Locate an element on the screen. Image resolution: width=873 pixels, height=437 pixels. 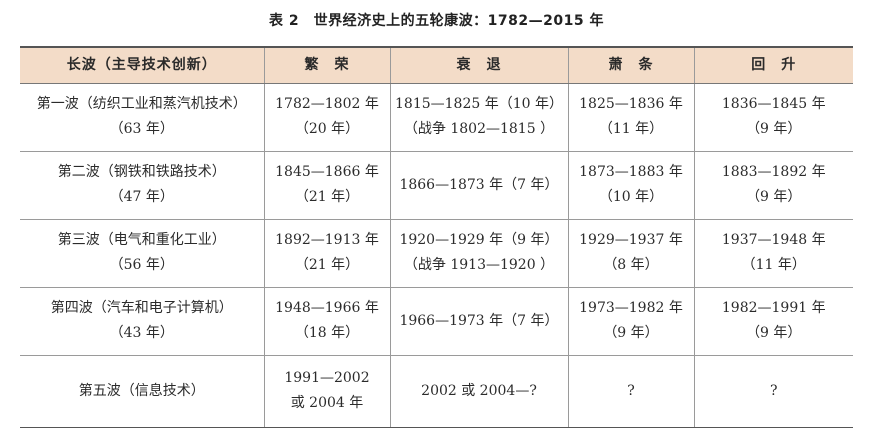
cell-line: （47 年） is located at coordinates (141, 197).